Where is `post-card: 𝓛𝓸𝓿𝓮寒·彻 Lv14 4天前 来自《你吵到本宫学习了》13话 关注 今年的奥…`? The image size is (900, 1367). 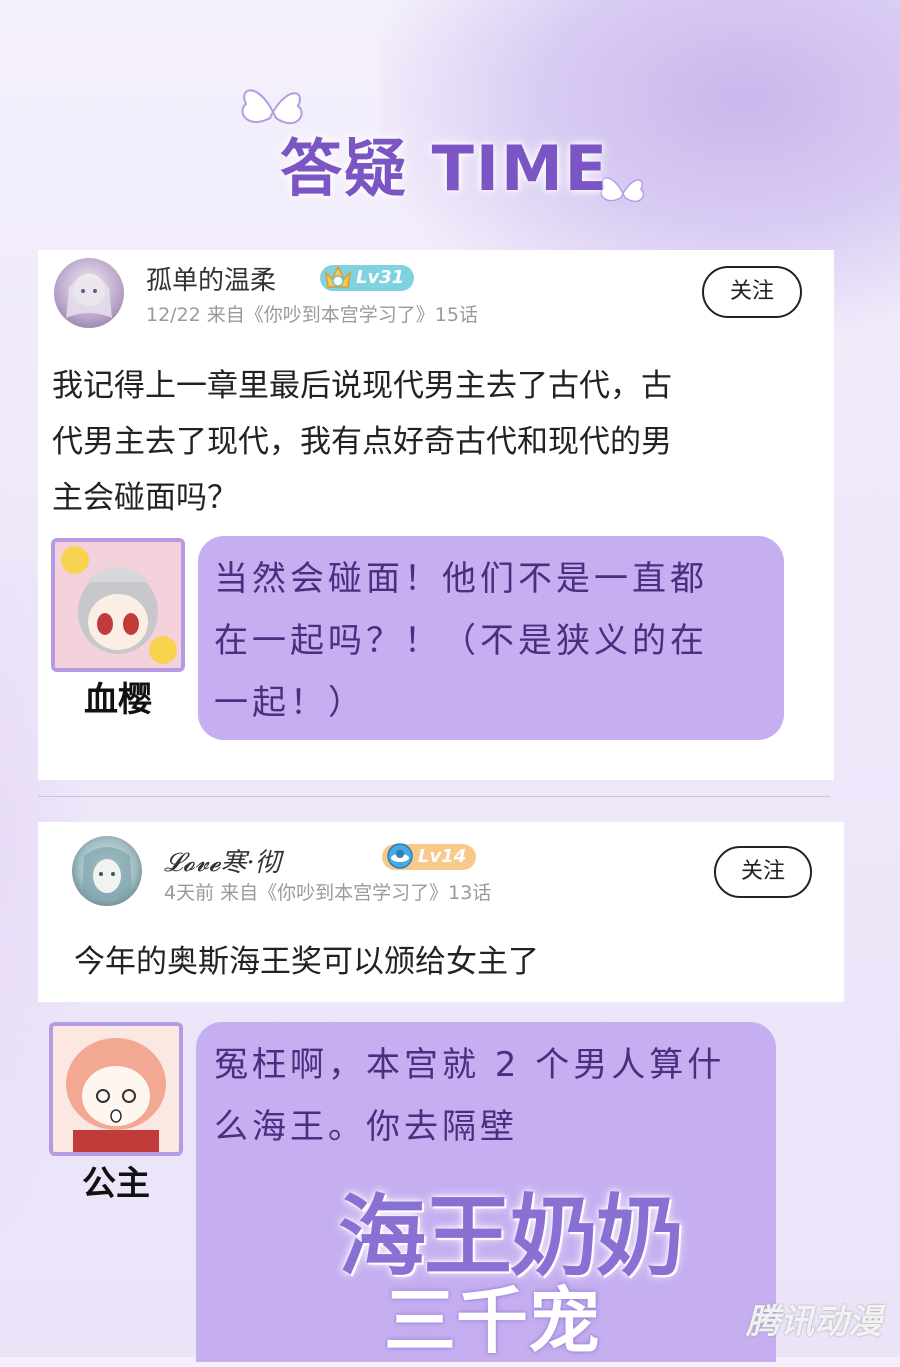
post-card: 𝓛𝓸𝓿𝓮寒·彻 Lv14 4天前 来自《你吵到本宫学习了》13话 关注 今年的奥… is located at coordinates (441, 912).